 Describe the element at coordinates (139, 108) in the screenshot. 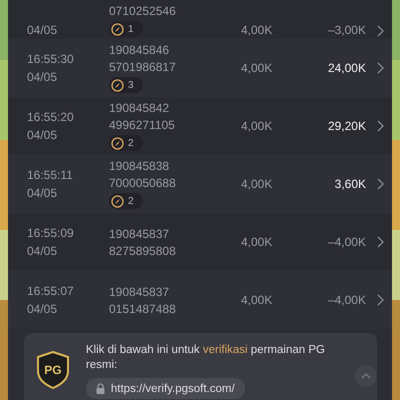

I see `round-id-text: 190845842` at that location.